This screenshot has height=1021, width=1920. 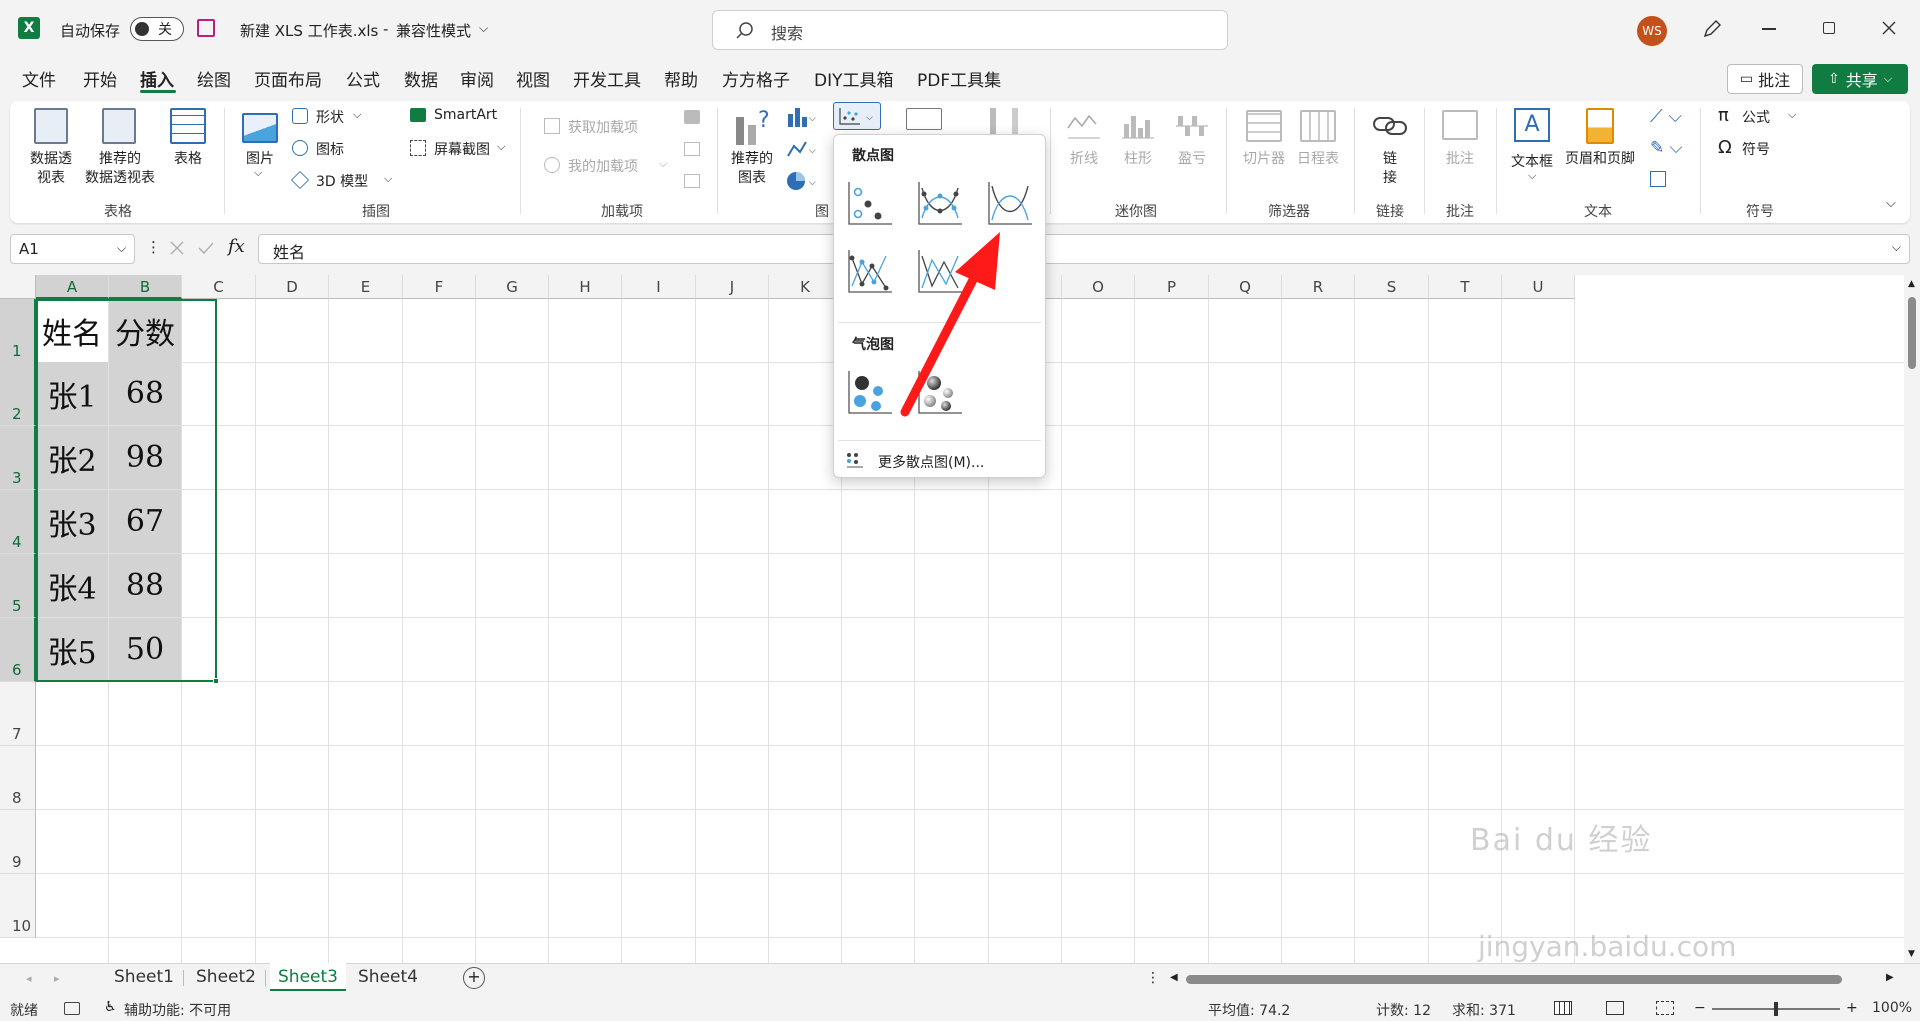 I want to click on macro-record-icon, so click(x=72, y=1008).